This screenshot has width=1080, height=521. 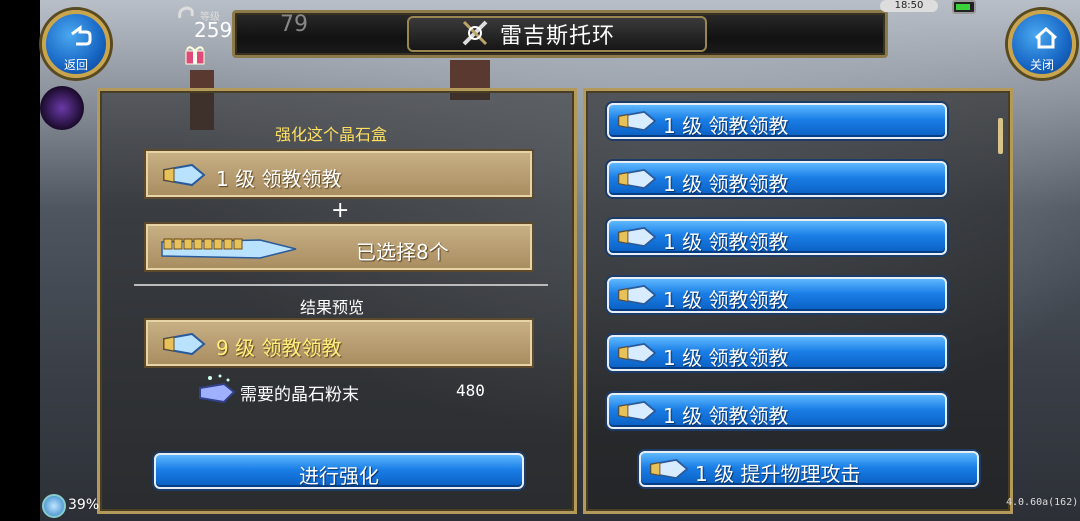 What do you see at coordinates (213, 30) in the screenshot?
I see `level-value: 259` at bounding box center [213, 30].